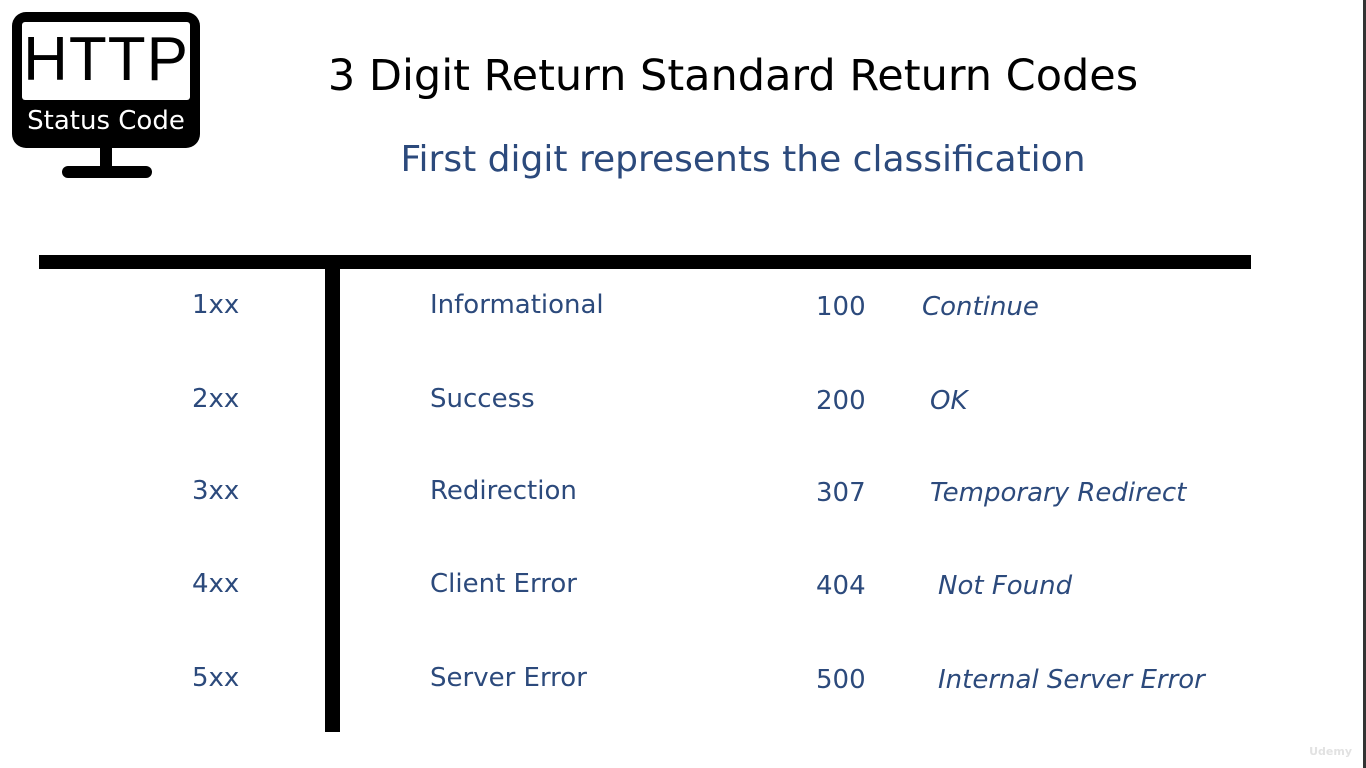 This screenshot has height=768, width=1366. What do you see at coordinates (517, 305) in the screenshot?
I see `status-class-name: Informational` at bounding box center [517, 305].